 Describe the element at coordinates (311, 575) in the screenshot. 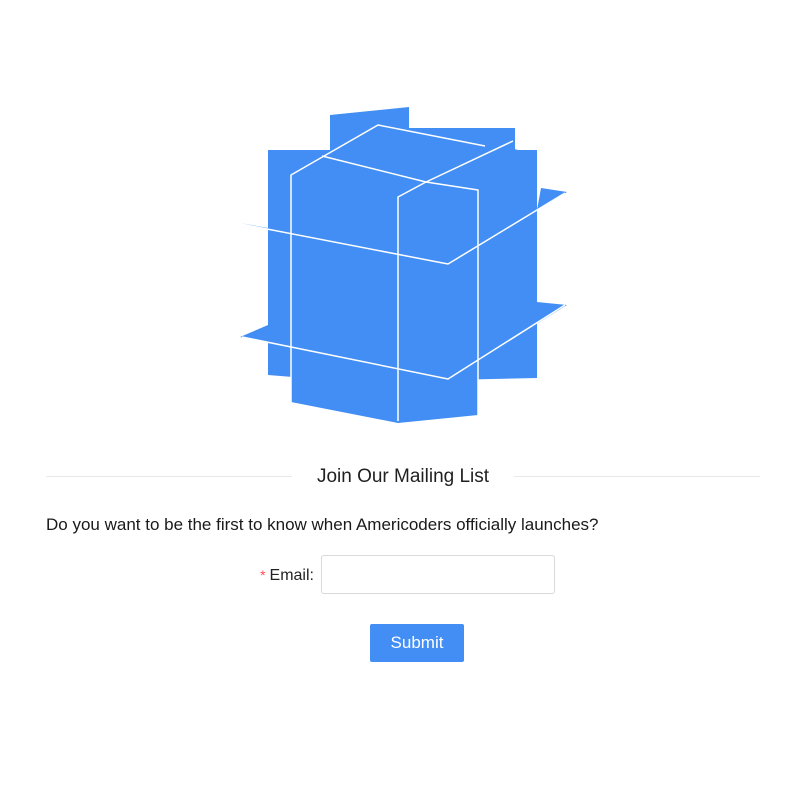

I see `email-label-colon: :` at that location.